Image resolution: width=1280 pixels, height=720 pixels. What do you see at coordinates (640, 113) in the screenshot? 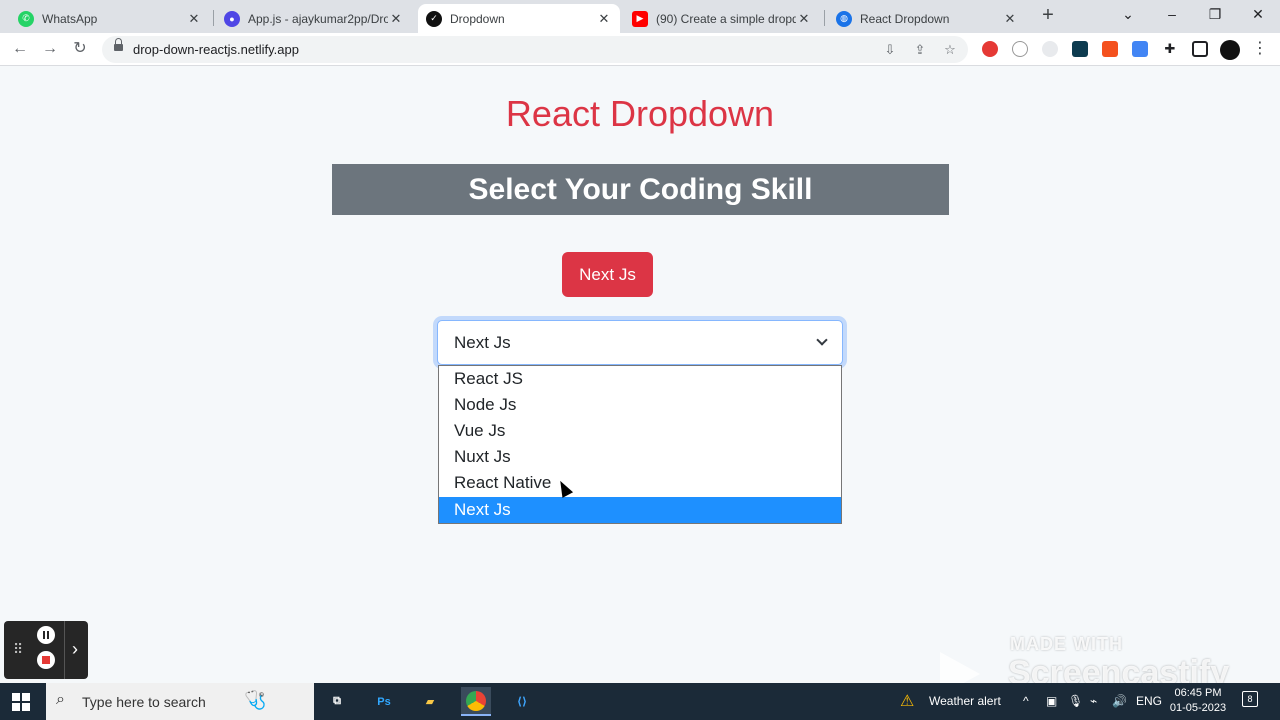
I see `page-title: React Dropdown` at bounding box center [640, 113].